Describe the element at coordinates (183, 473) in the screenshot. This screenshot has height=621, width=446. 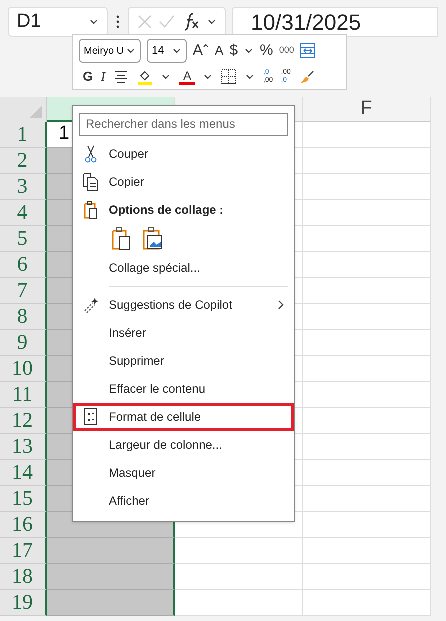
I see `menu-item: Masquer` at that location.